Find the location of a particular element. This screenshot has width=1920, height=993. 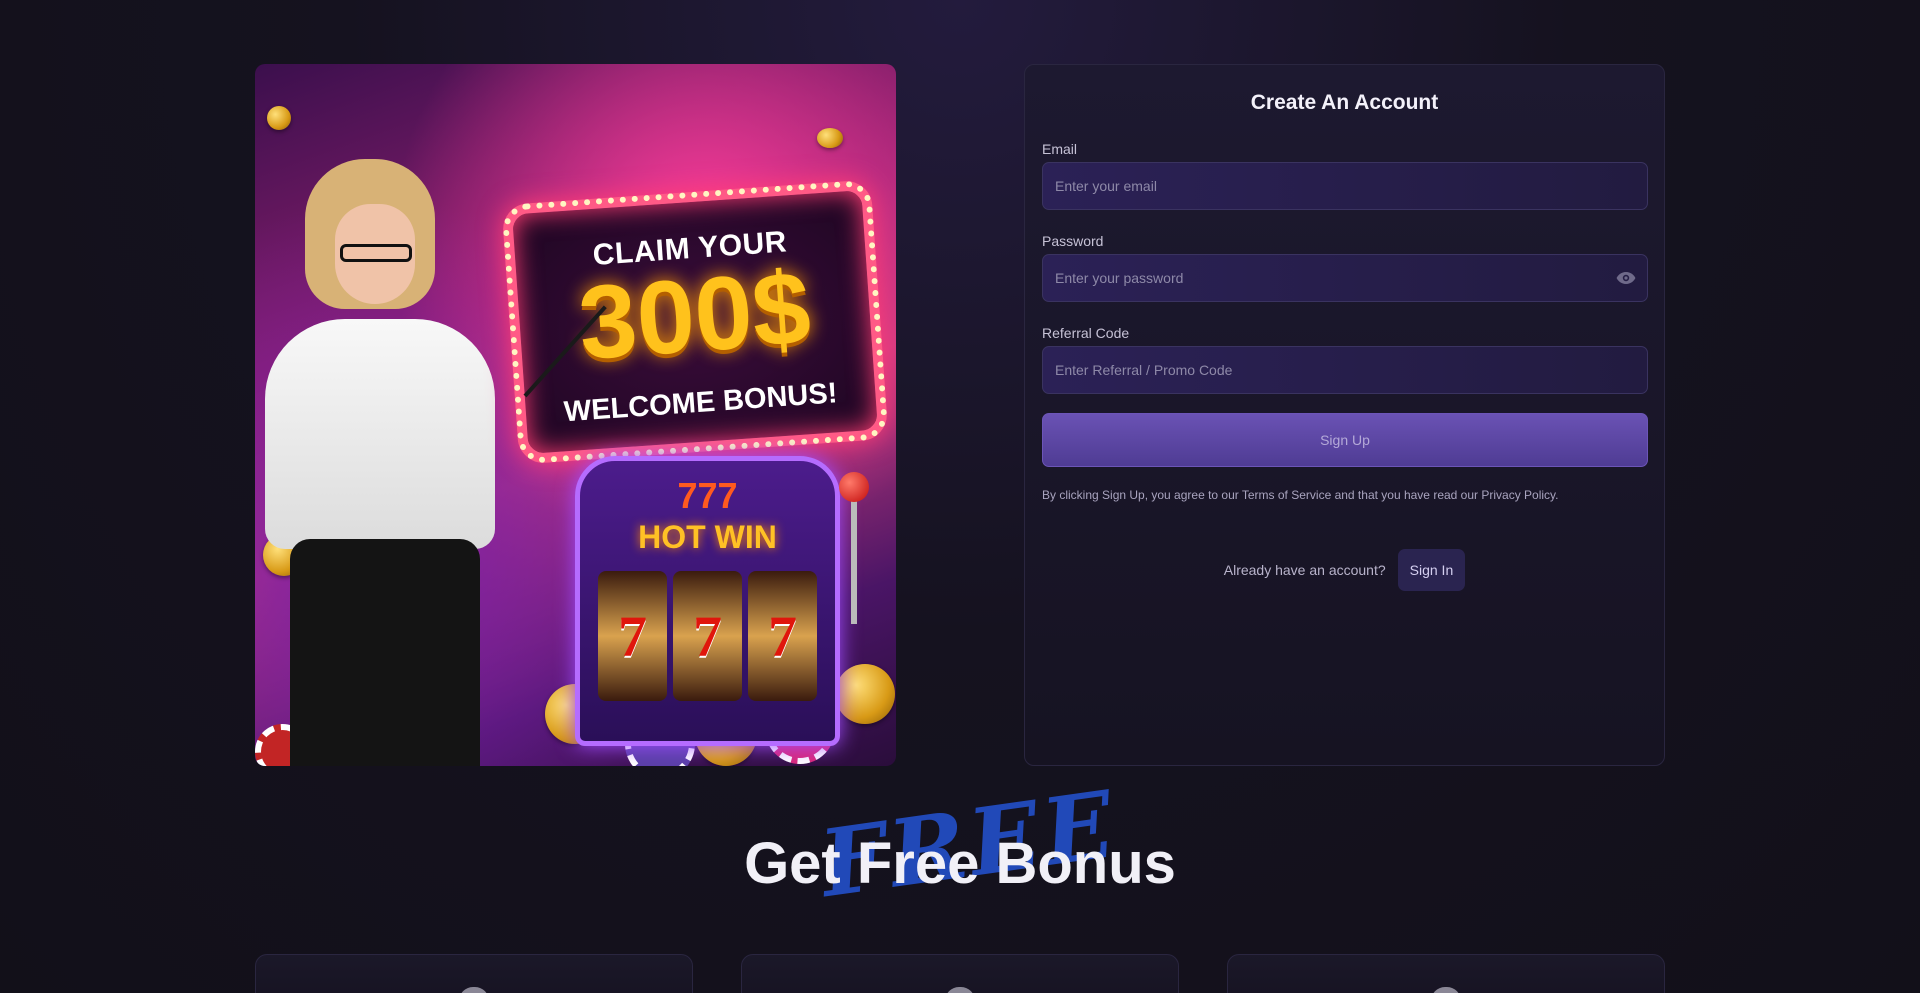

slot-lever is located at coordinates (854, 554).